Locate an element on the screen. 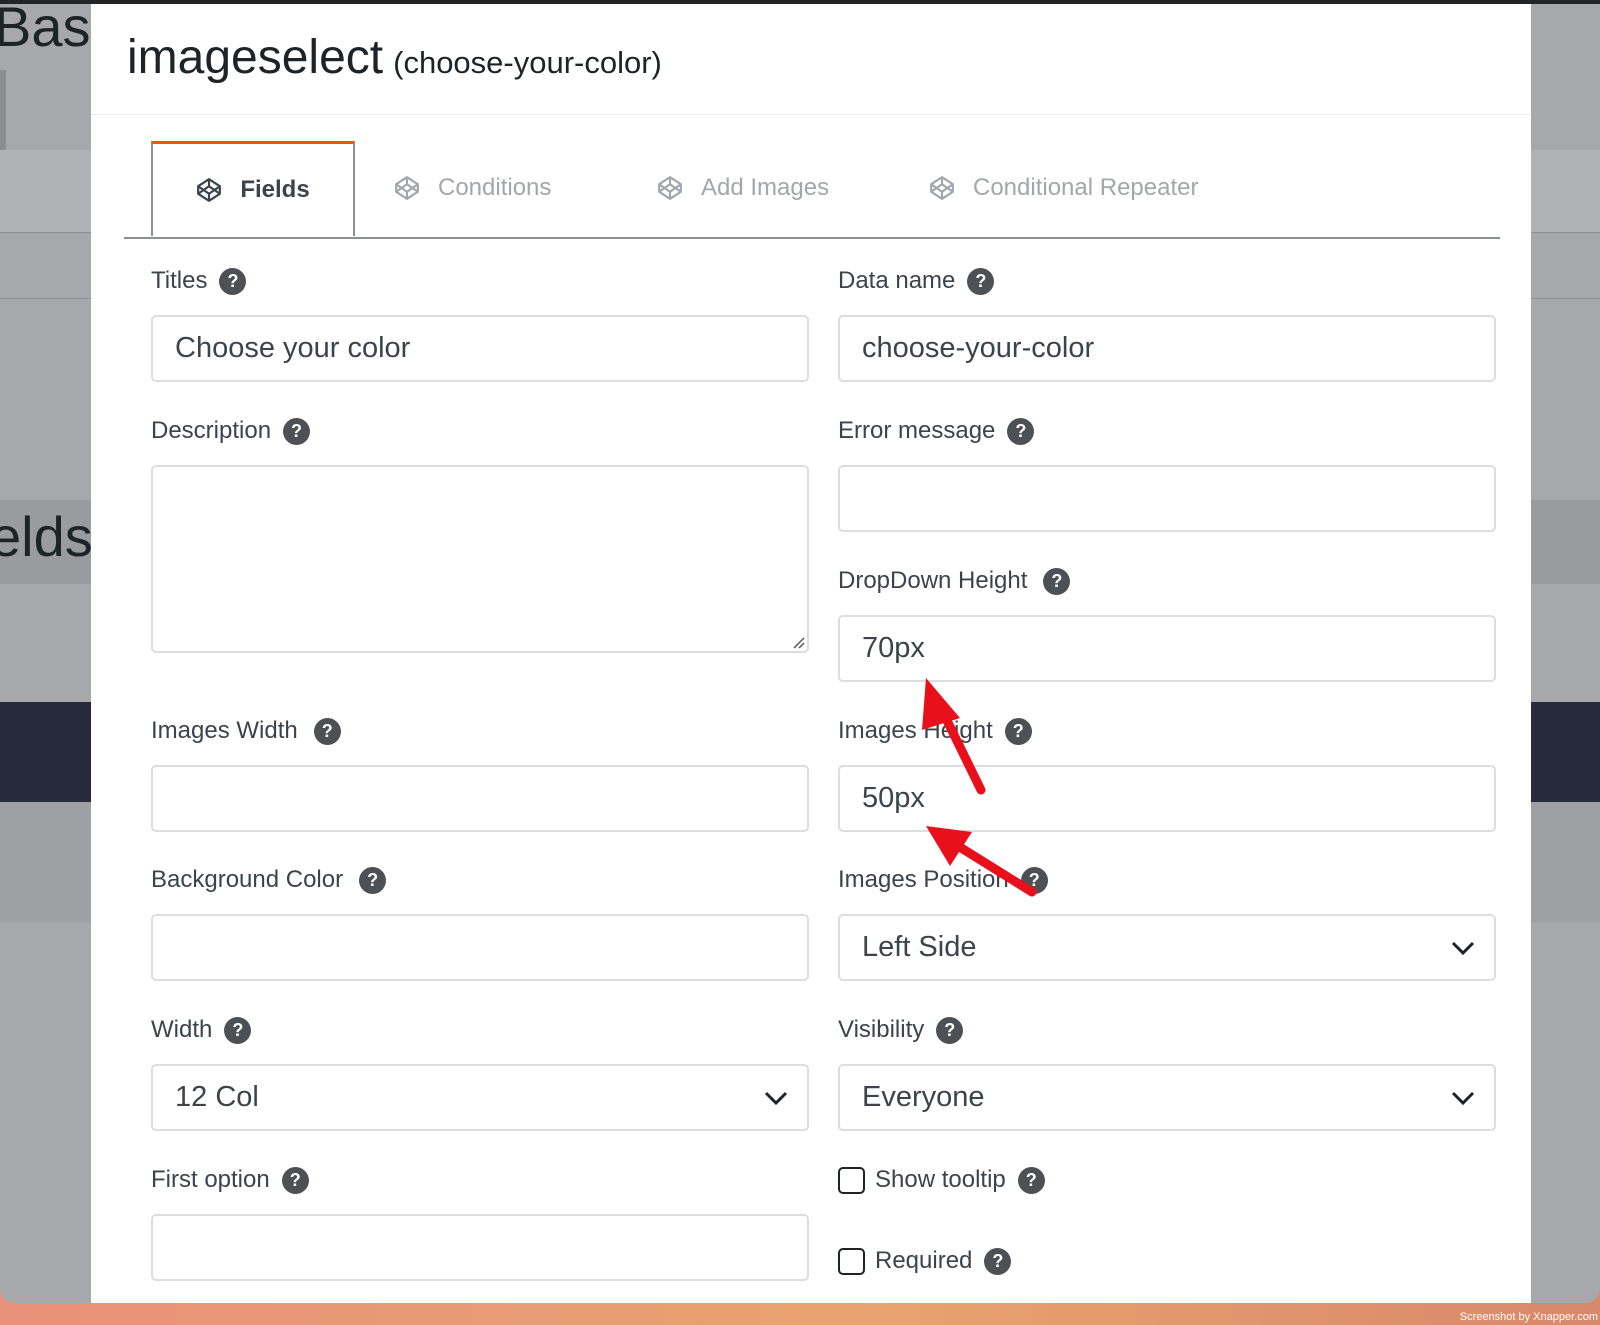  select-value: Left Side is located at coordinates (919, 947).